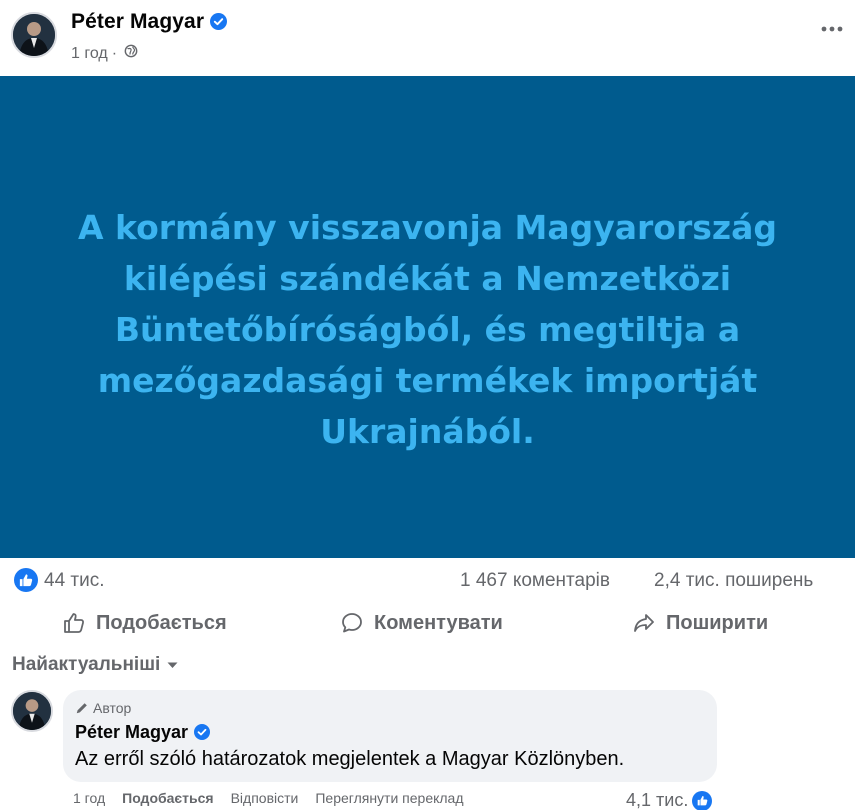 Image resolution: width=855 pixels, height=810 pixels. What do you see at coordinates (644, 623) in the screenshot?
I see `share-arrow-icon` at bounding box center [644, 623].